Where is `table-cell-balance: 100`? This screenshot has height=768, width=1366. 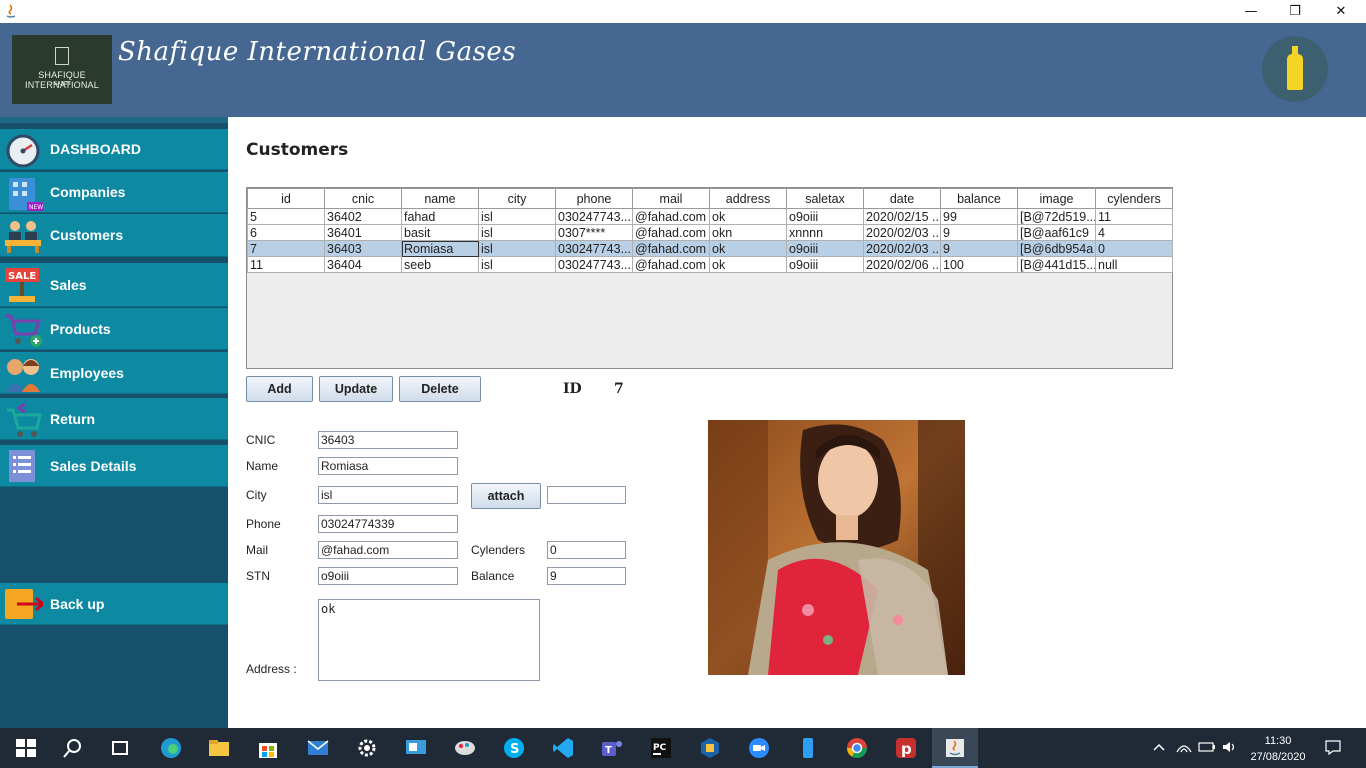 table-cell-balance: 100 is located at coordinates (979, 264).